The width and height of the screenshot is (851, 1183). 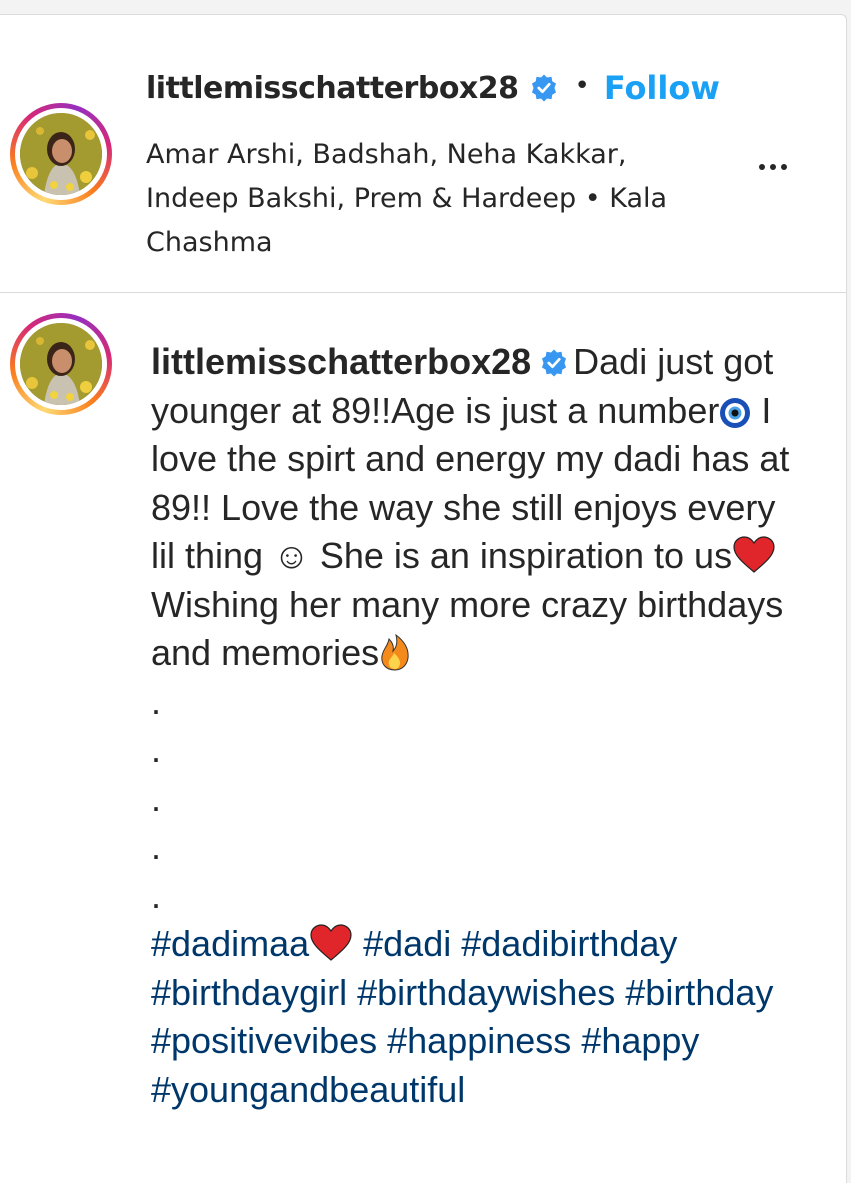 What do you see at coordinates (735, 412) in the screenshot?
I see `nazar-amulet-icon` at bounding box center [735, 412].